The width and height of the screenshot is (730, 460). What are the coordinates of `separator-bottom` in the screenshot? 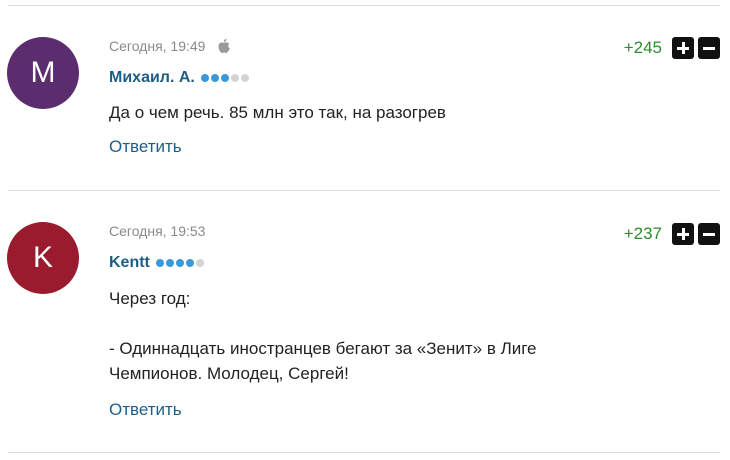 It's located at (364, 452).